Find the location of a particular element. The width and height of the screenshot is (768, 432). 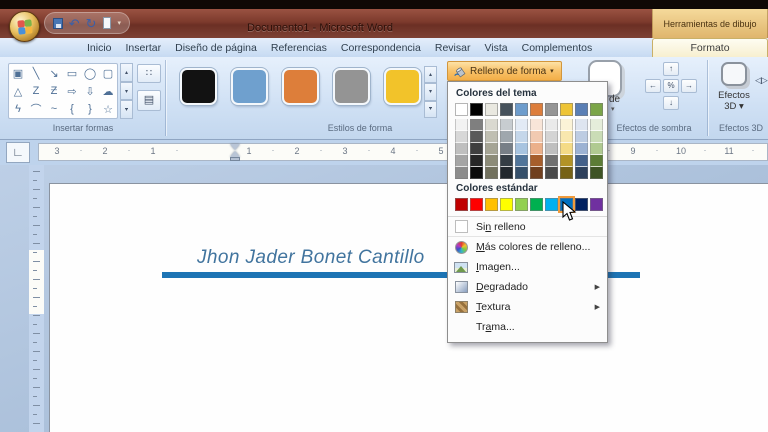

shape-oval-icon: ◯ is located at coordinates (90, 73).